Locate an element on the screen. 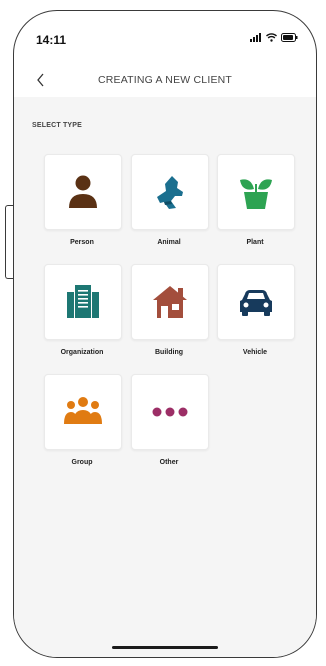  type-tile-group: Group is located at coordinates (83, 420).